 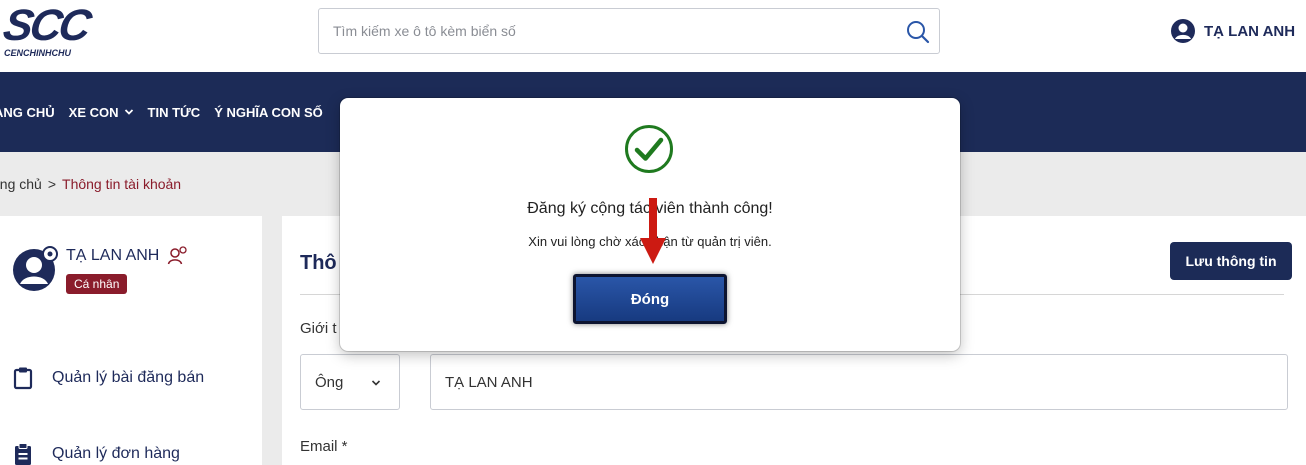 I want to click on arrow-down-icon, so click(x=653, y=231).